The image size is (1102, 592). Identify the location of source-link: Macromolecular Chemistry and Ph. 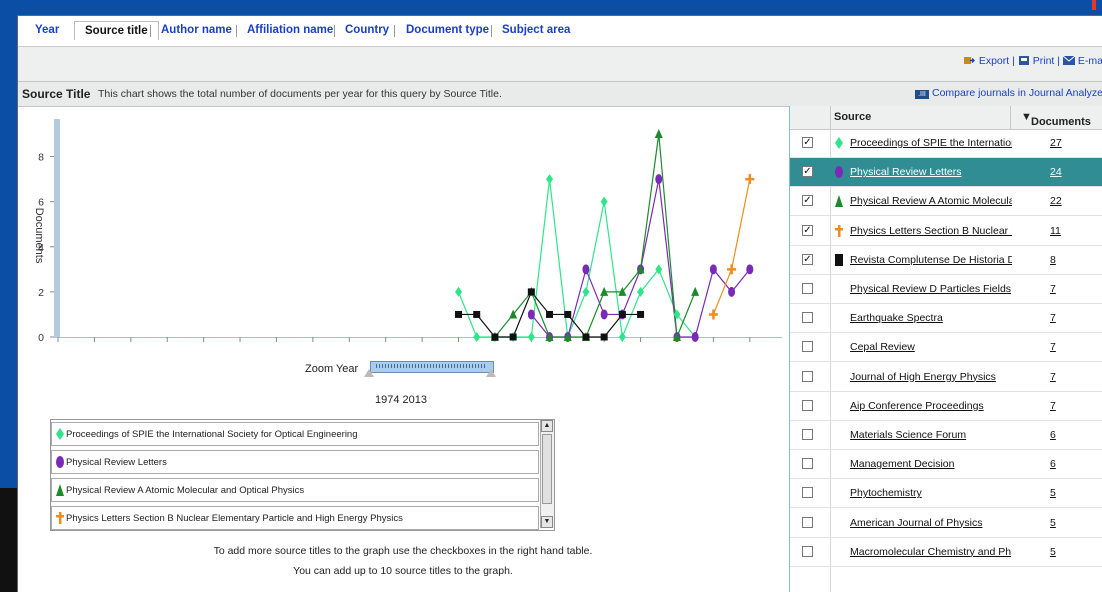
(931, 552).